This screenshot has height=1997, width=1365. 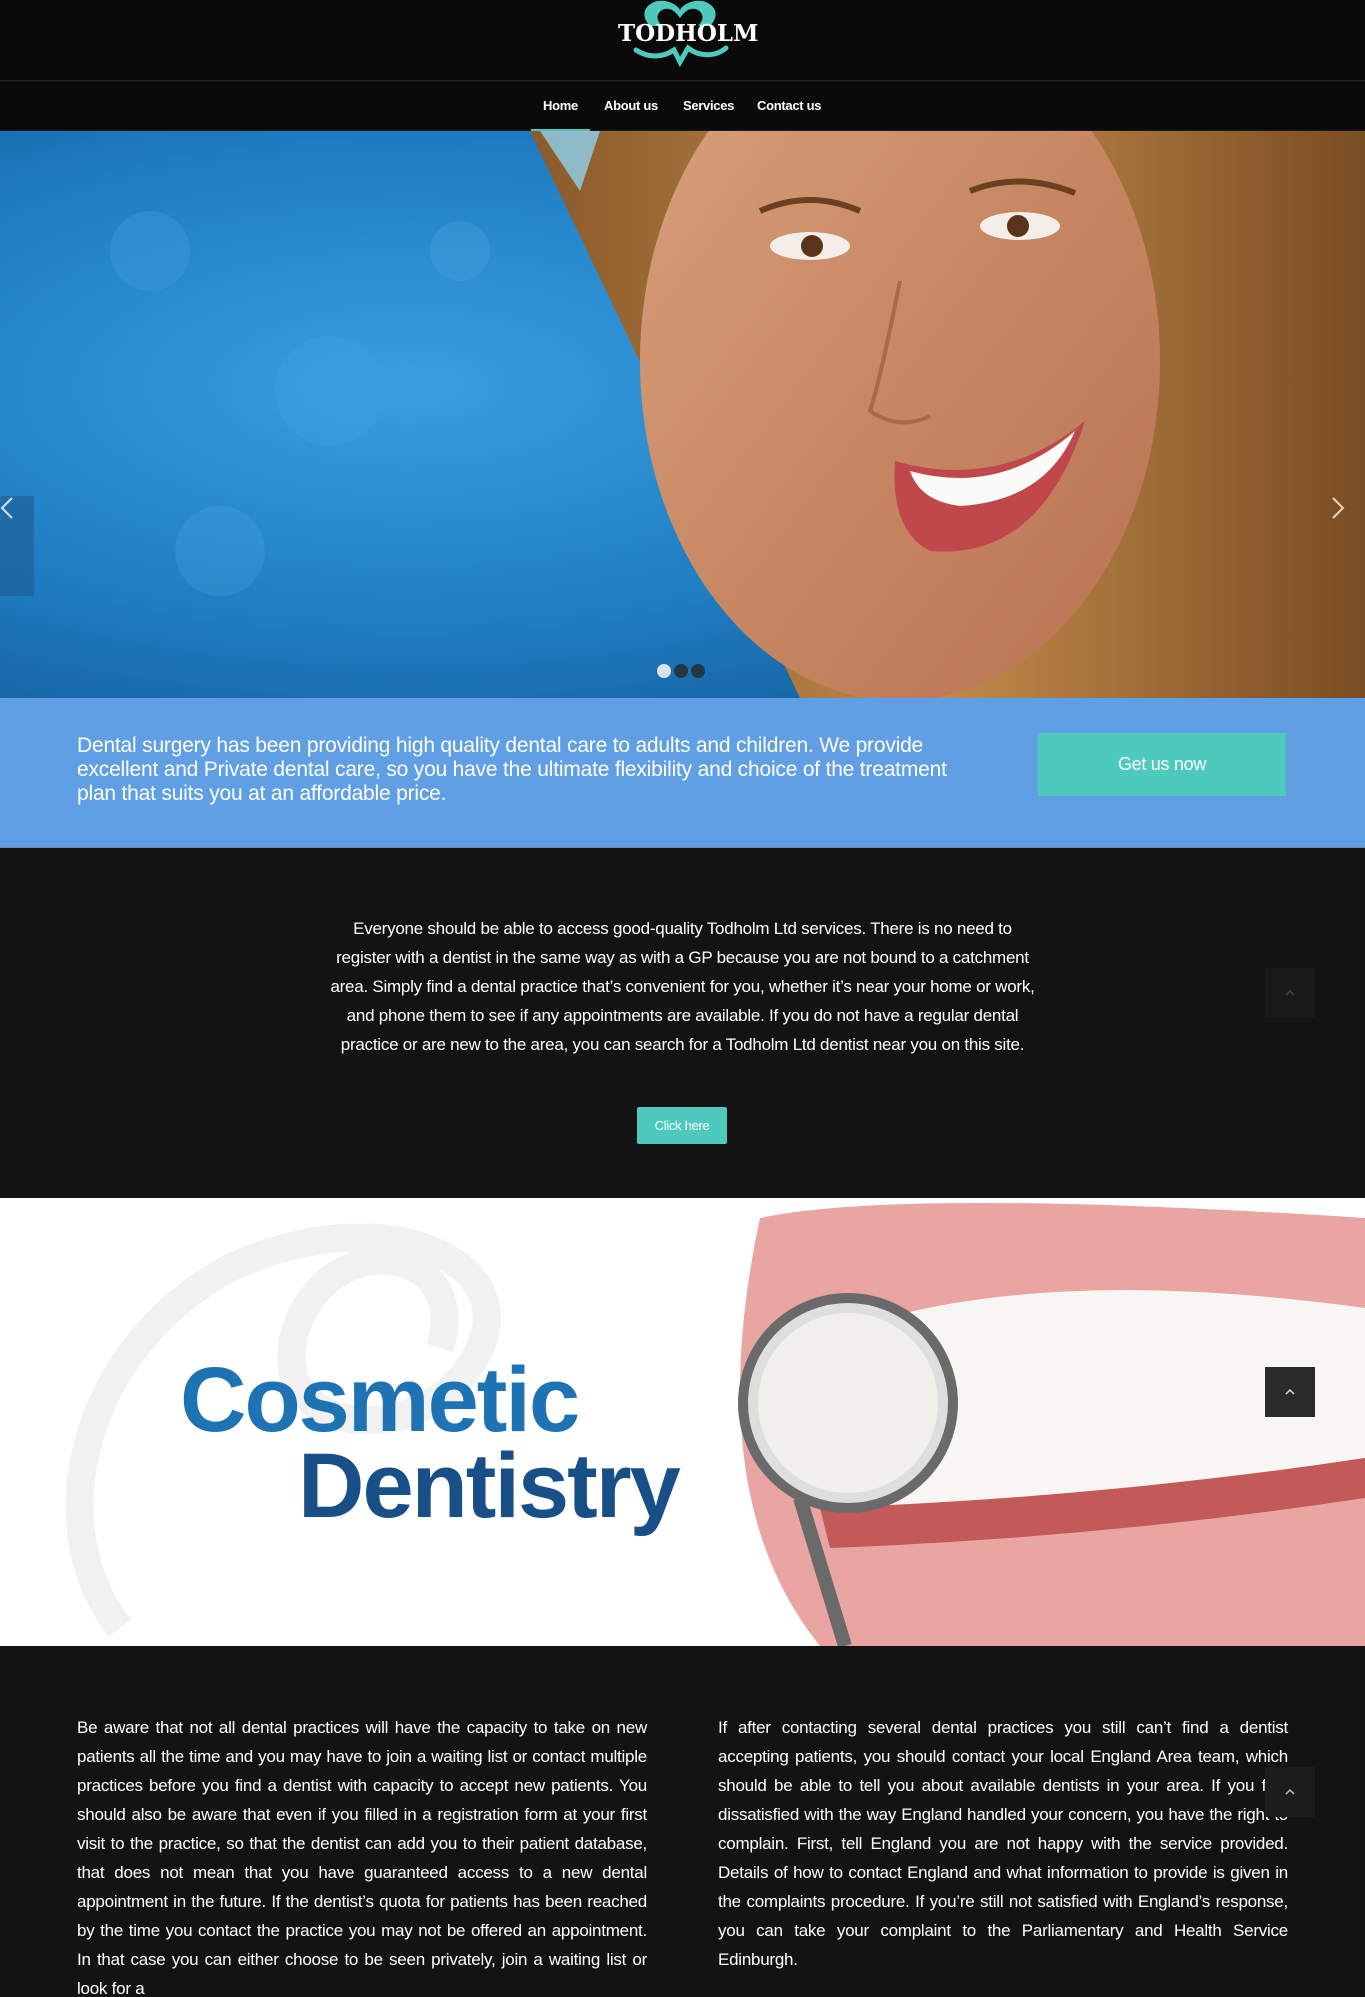 What do you see at coordinates (708, 106) in the screenshot?
I see `nav-services: Services` at bounding box center [708, 106].